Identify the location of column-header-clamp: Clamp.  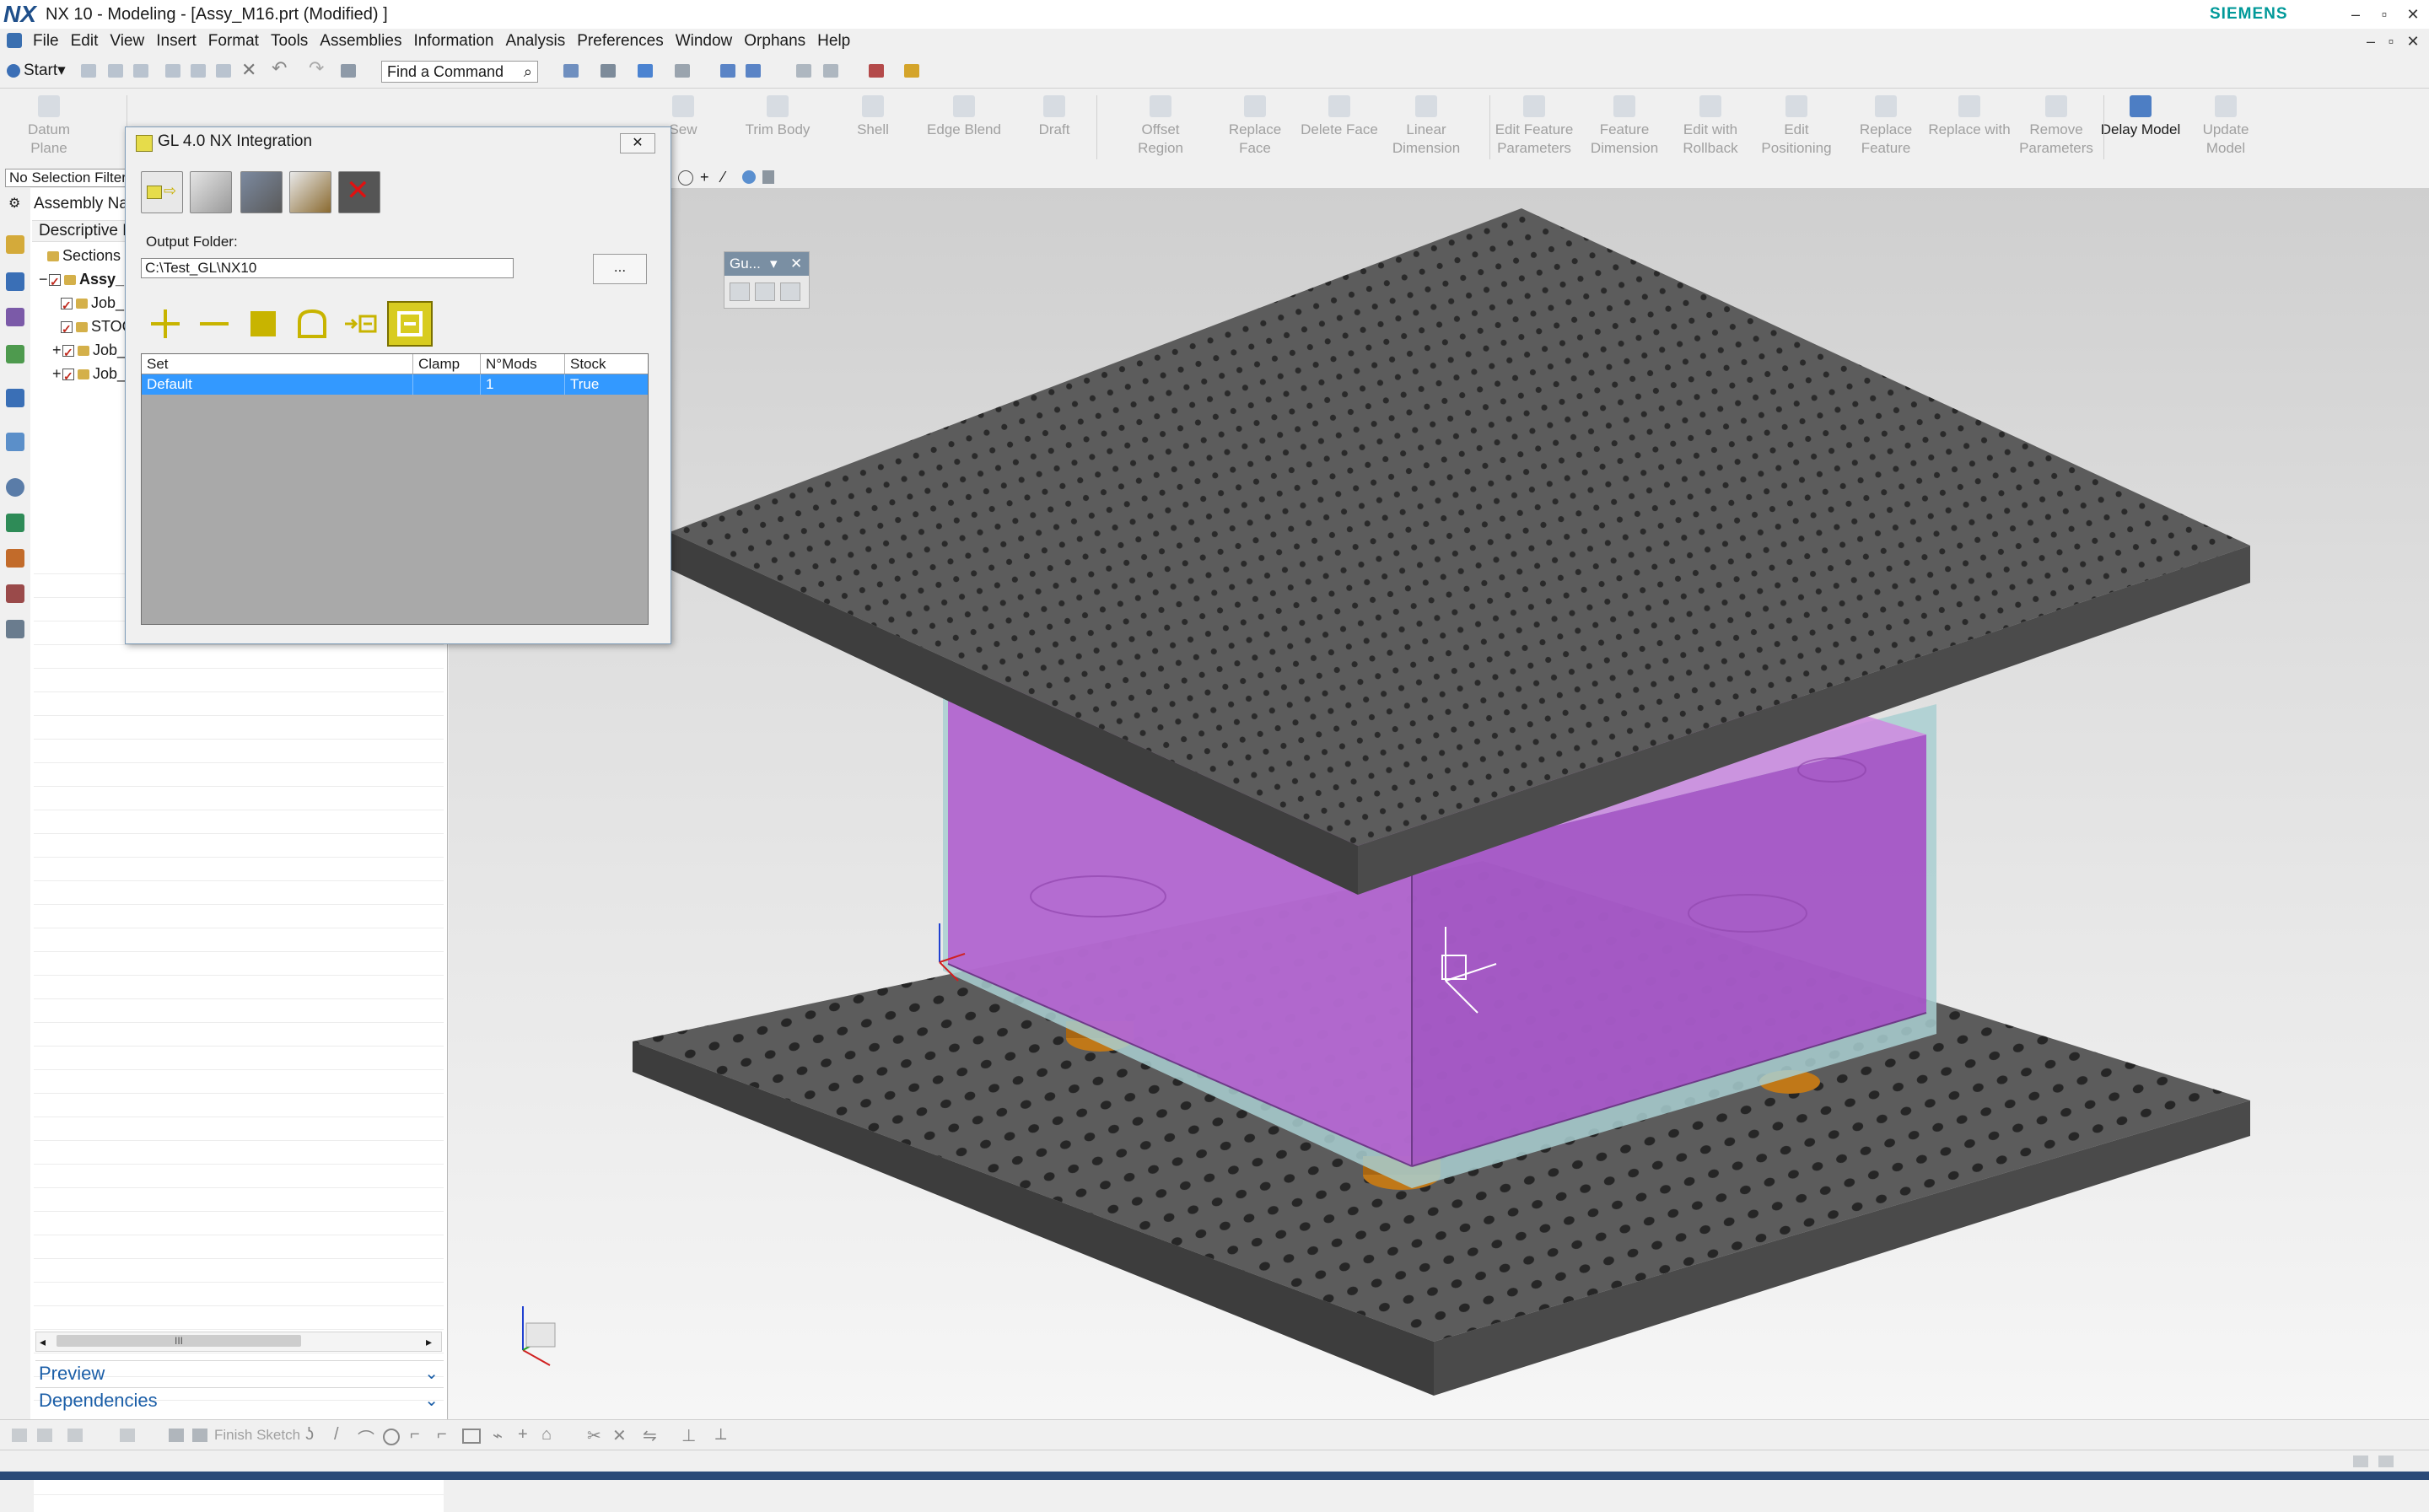
(447, 364).